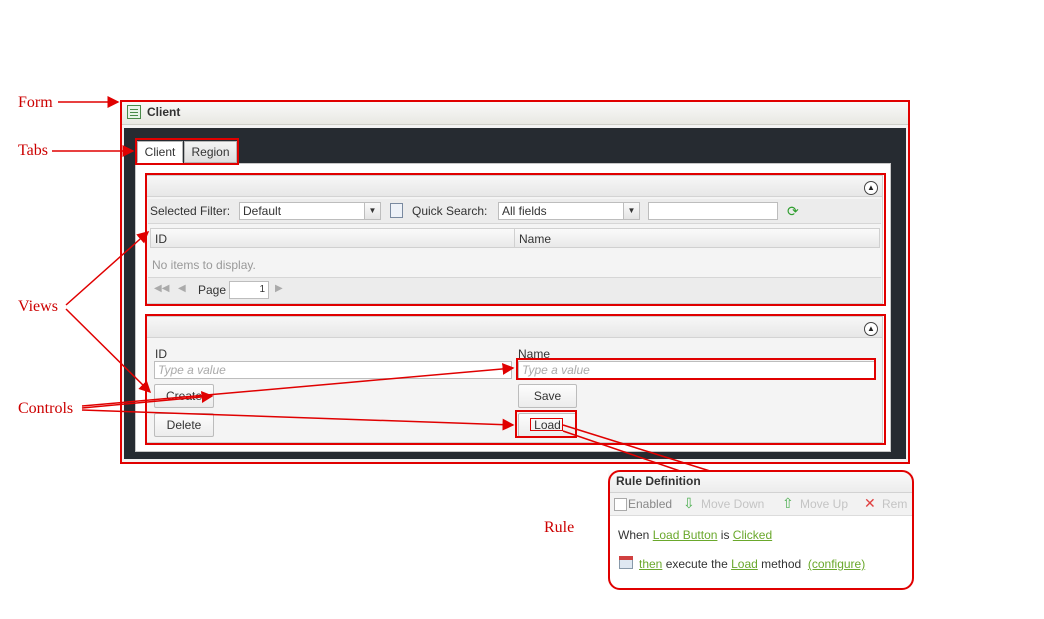 The image size is (1044, 619). I want to click on controls-arrow-load, so click(298, 420).